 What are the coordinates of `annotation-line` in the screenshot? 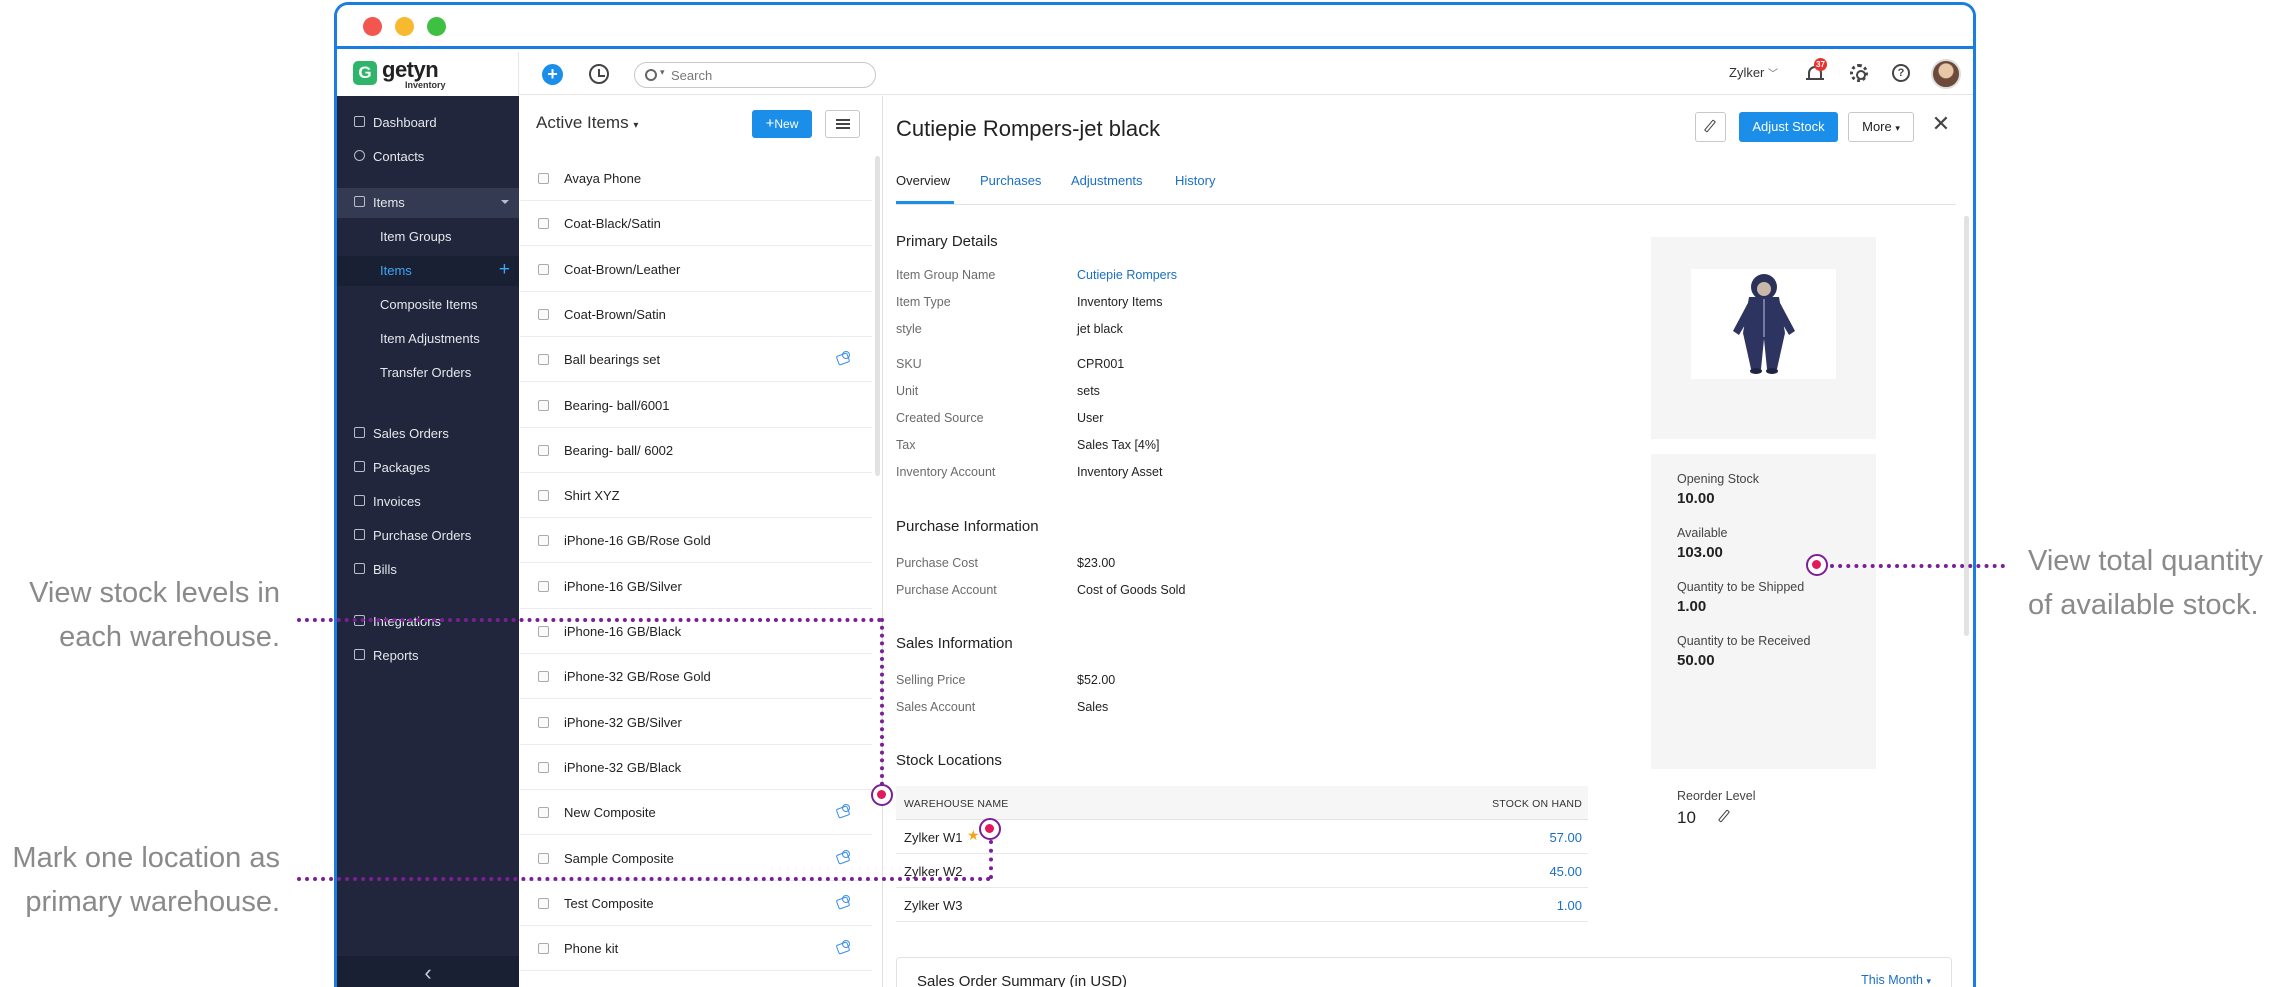 It's located at (882, 702).